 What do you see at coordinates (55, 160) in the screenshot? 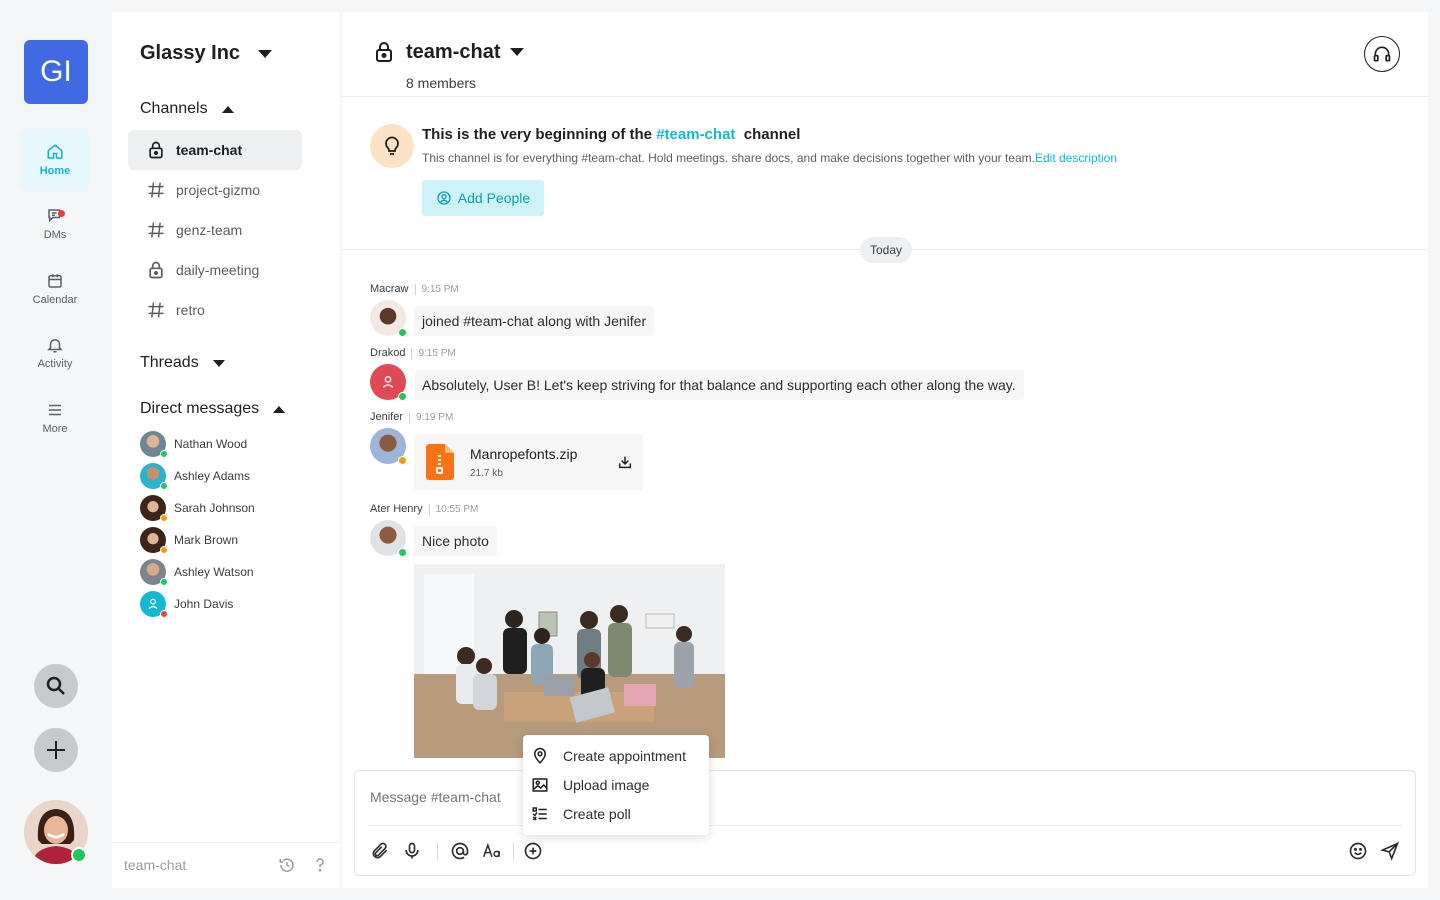
I see `rail-home: Home` at bounding box center [55, 160].